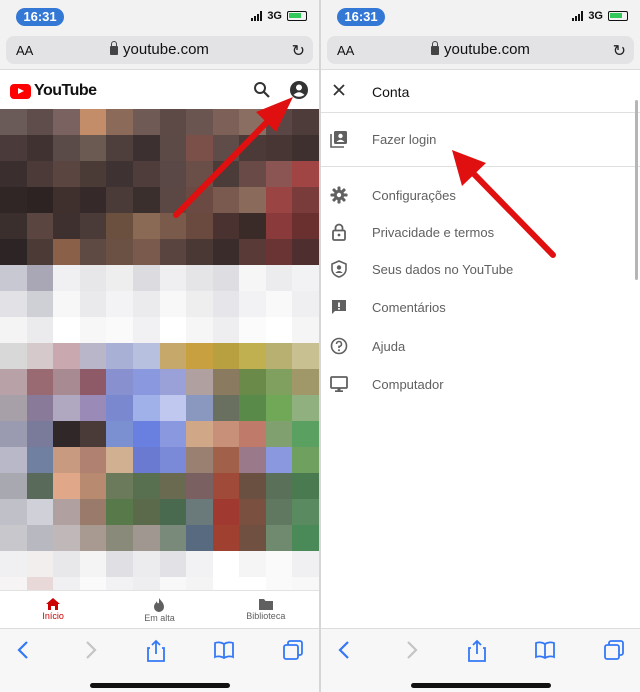 This screenshot has height=692, width=640. Describe the element at coordinates (265, 604) in the screenshot. I see `folder-icon` at that location.